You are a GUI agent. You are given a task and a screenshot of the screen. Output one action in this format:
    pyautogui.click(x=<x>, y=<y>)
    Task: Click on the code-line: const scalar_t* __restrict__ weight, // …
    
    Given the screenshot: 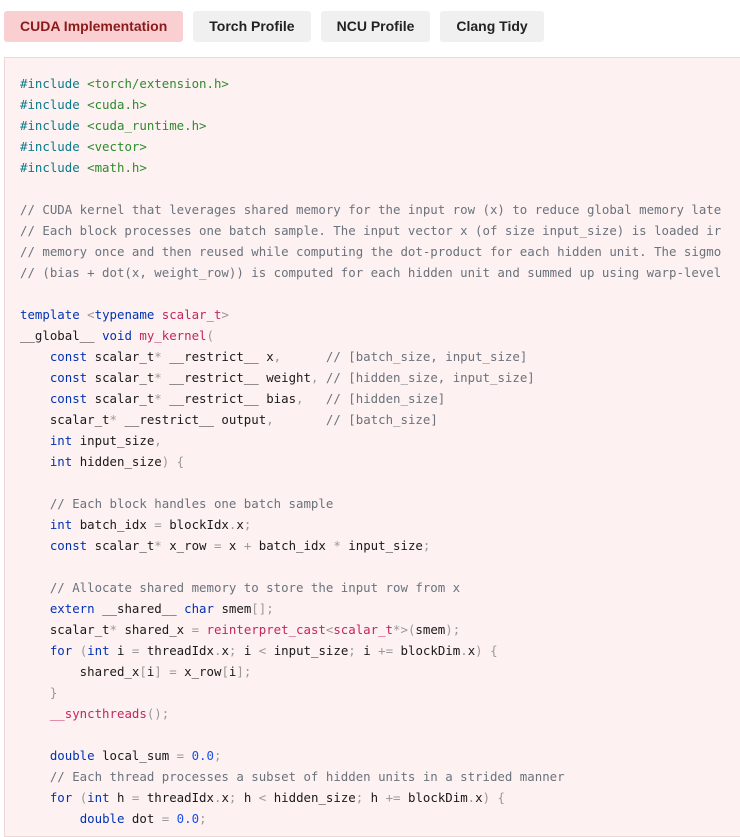 What is the action you would take?
    pyautogui.click(x=370, y=377)
    